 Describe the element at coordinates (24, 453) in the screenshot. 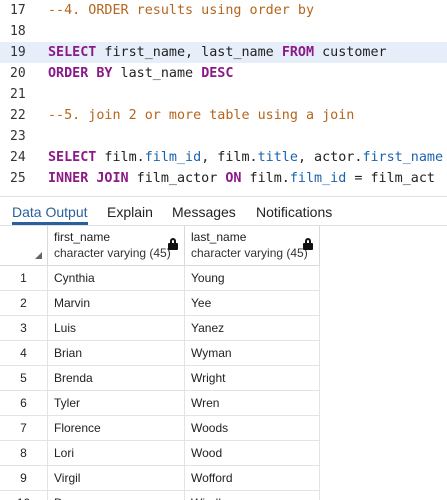

I see `row-number-cell: 8` at that location.